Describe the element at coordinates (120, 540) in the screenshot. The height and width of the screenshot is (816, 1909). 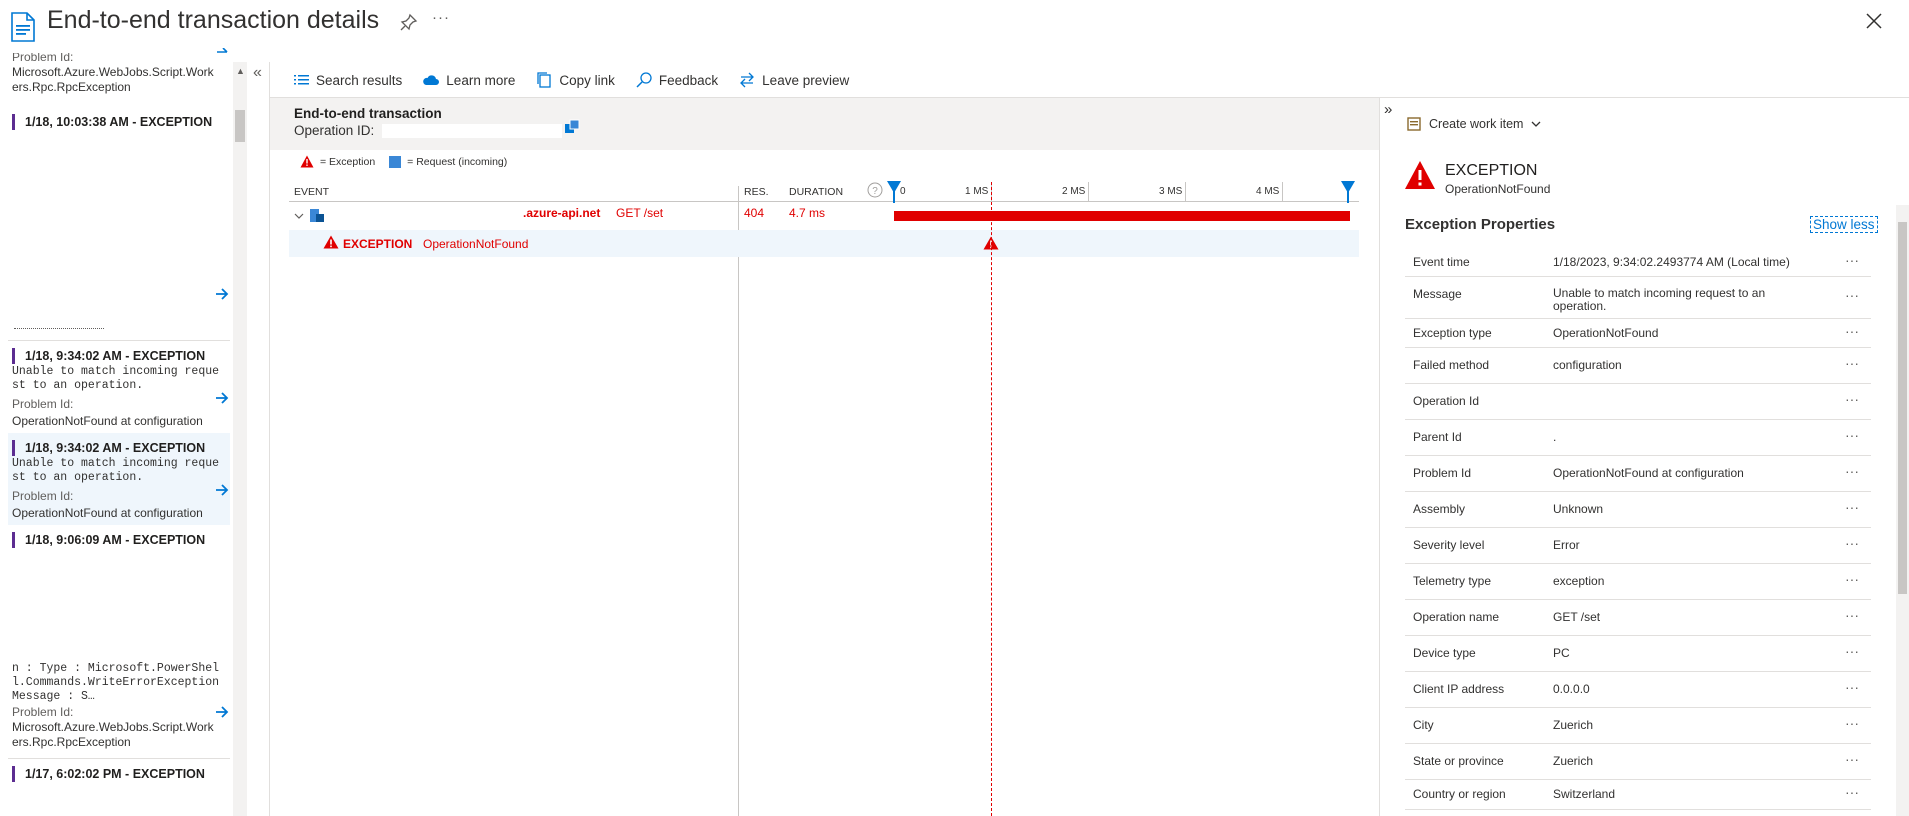
I see `list-item: 1/18, 9:06:09 AM - EXCEPTION` at that location.